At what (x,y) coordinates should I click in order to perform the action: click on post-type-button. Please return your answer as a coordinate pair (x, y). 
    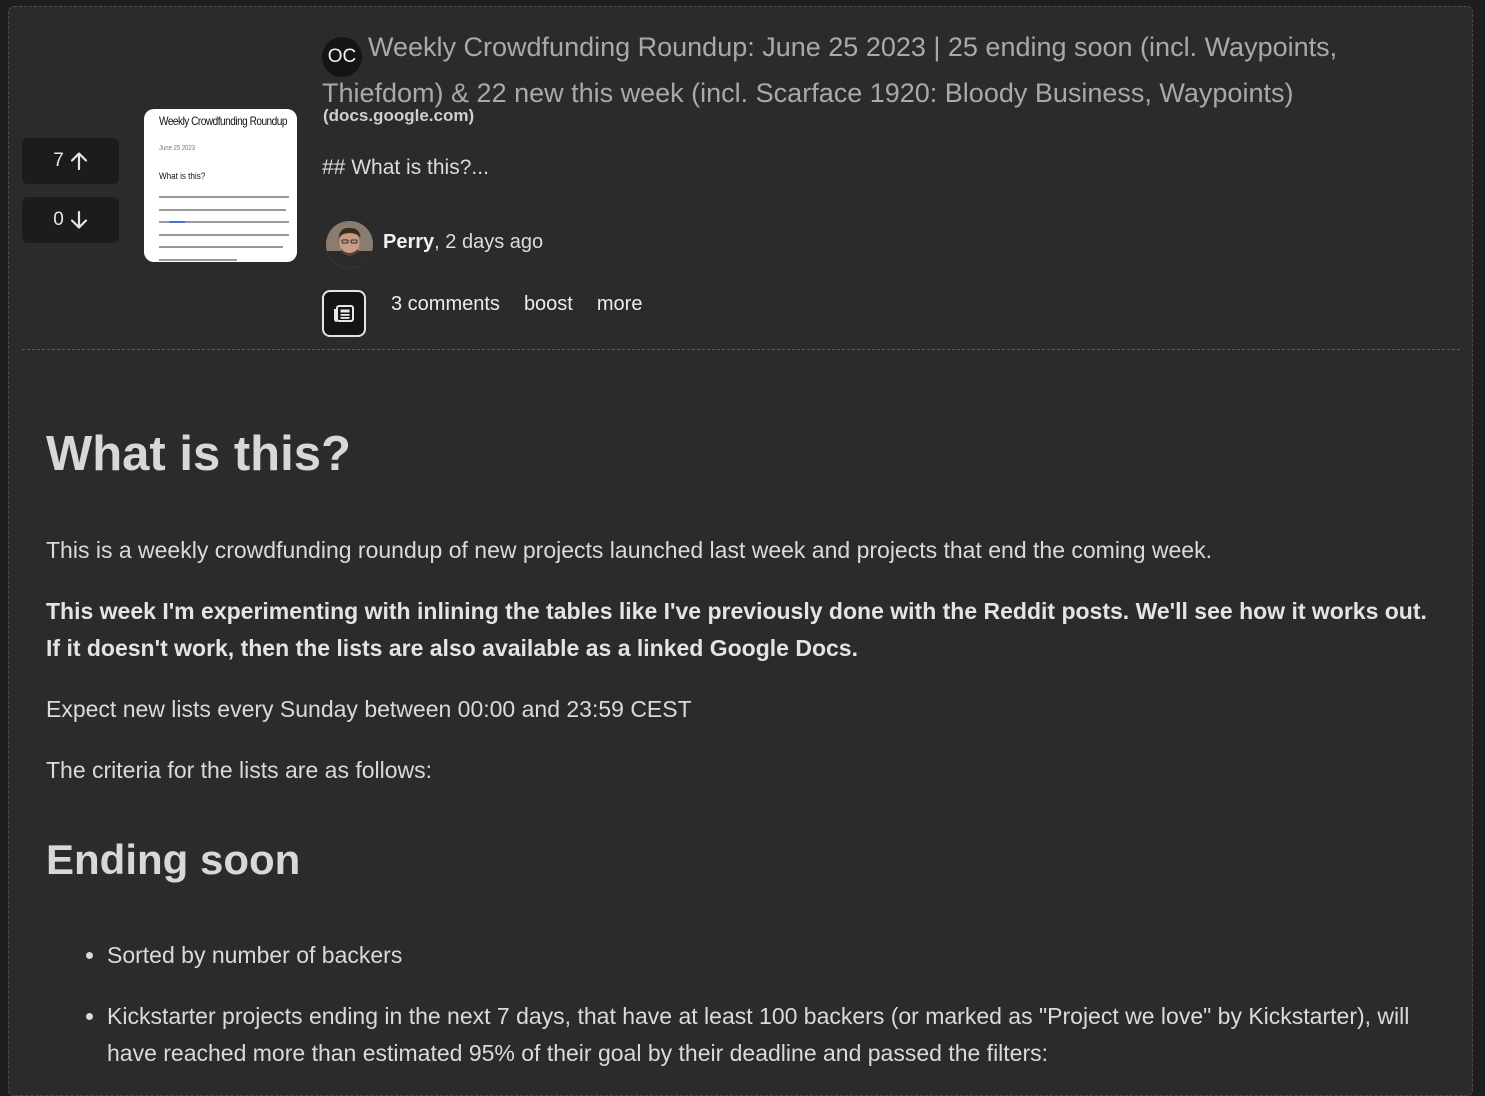
    Looking at the image, I should click on (344, 313).